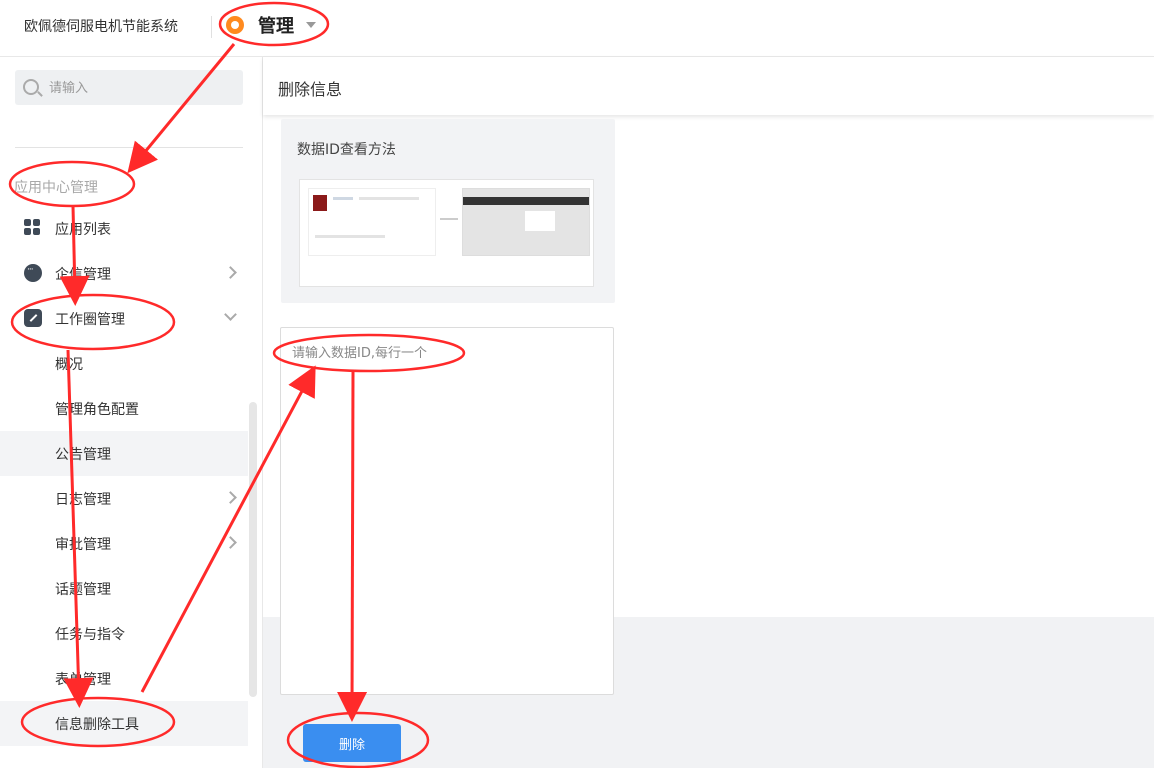 The height and width of the screenshot is (768, 1154). What do you see at coordinates (90, 635) in the screenshot?
I see `sidebar-item-label: 任务与指令` at bounding box center [90, 635].